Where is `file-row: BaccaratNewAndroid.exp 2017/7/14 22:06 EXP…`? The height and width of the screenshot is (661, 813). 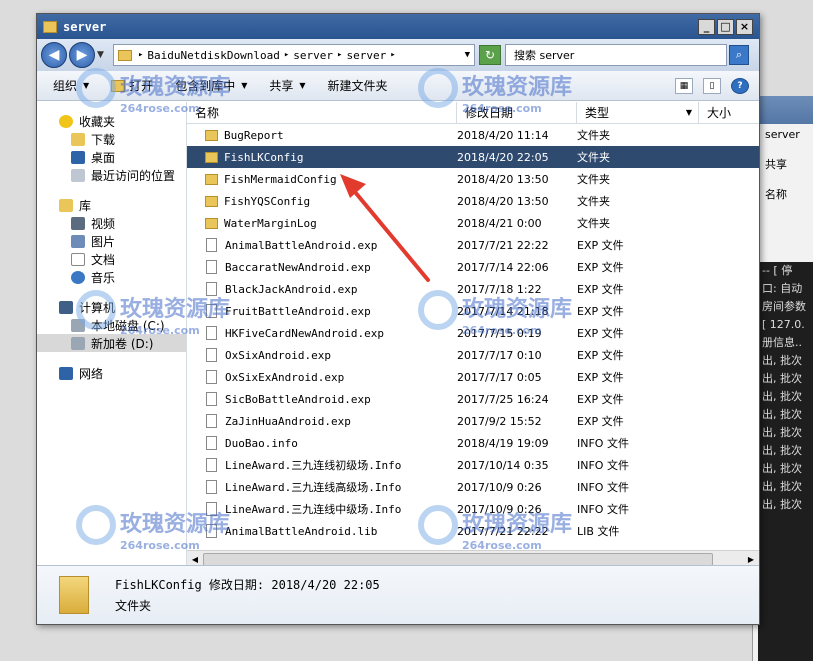
file-row: BaccaratNewAndroid.exp 2017/7/14 22:06 EXP… is located at coordinates (473, 267).